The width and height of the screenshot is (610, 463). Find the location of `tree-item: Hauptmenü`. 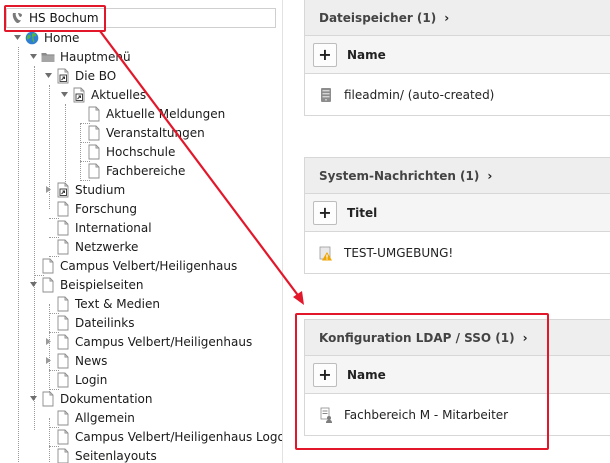

tree-item: Hauptmenü is located at coordinates (80, 56).